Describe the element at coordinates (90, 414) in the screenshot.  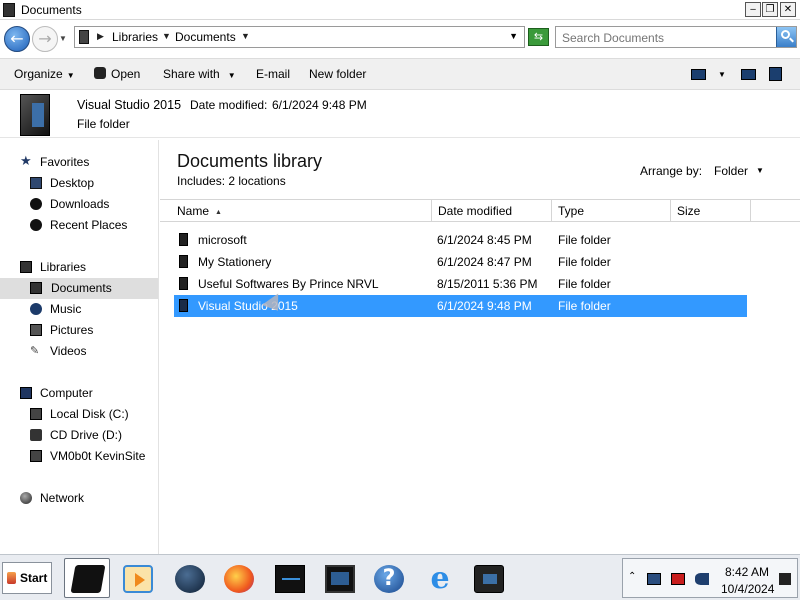
I see `nav-local-disk: Local Disk (C:)` at that location.